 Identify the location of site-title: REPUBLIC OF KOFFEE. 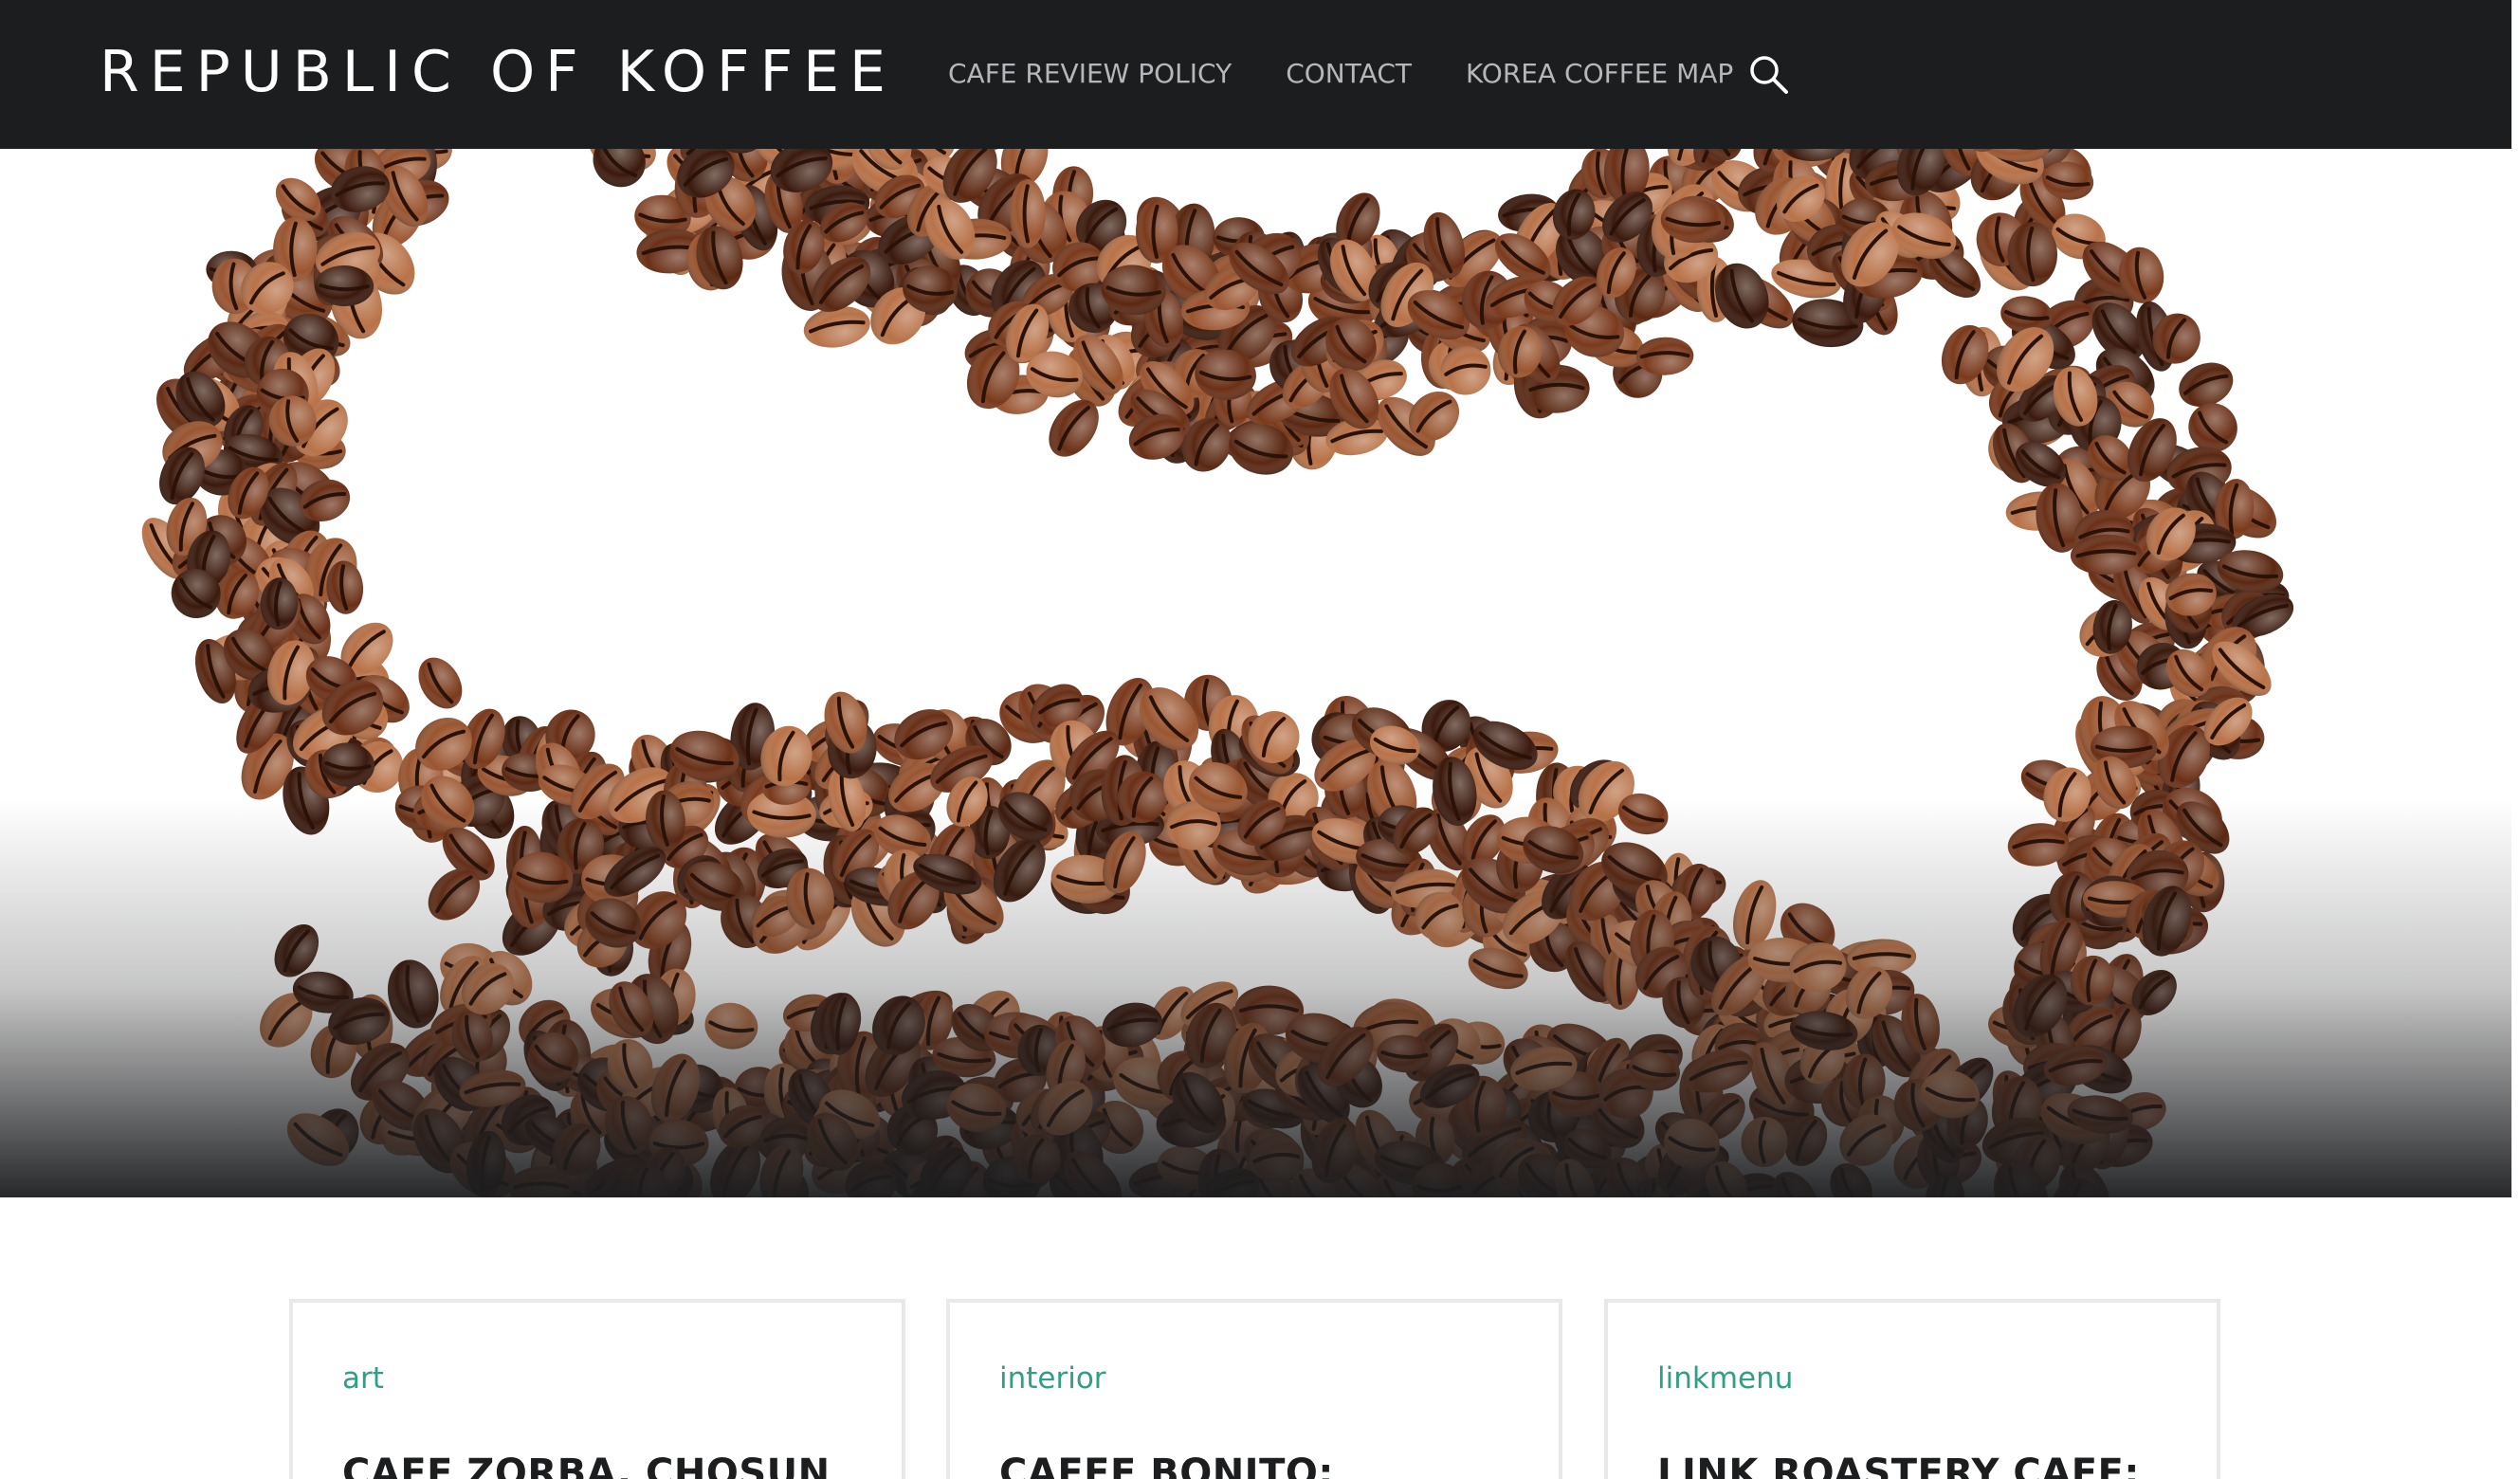
(498, 72).